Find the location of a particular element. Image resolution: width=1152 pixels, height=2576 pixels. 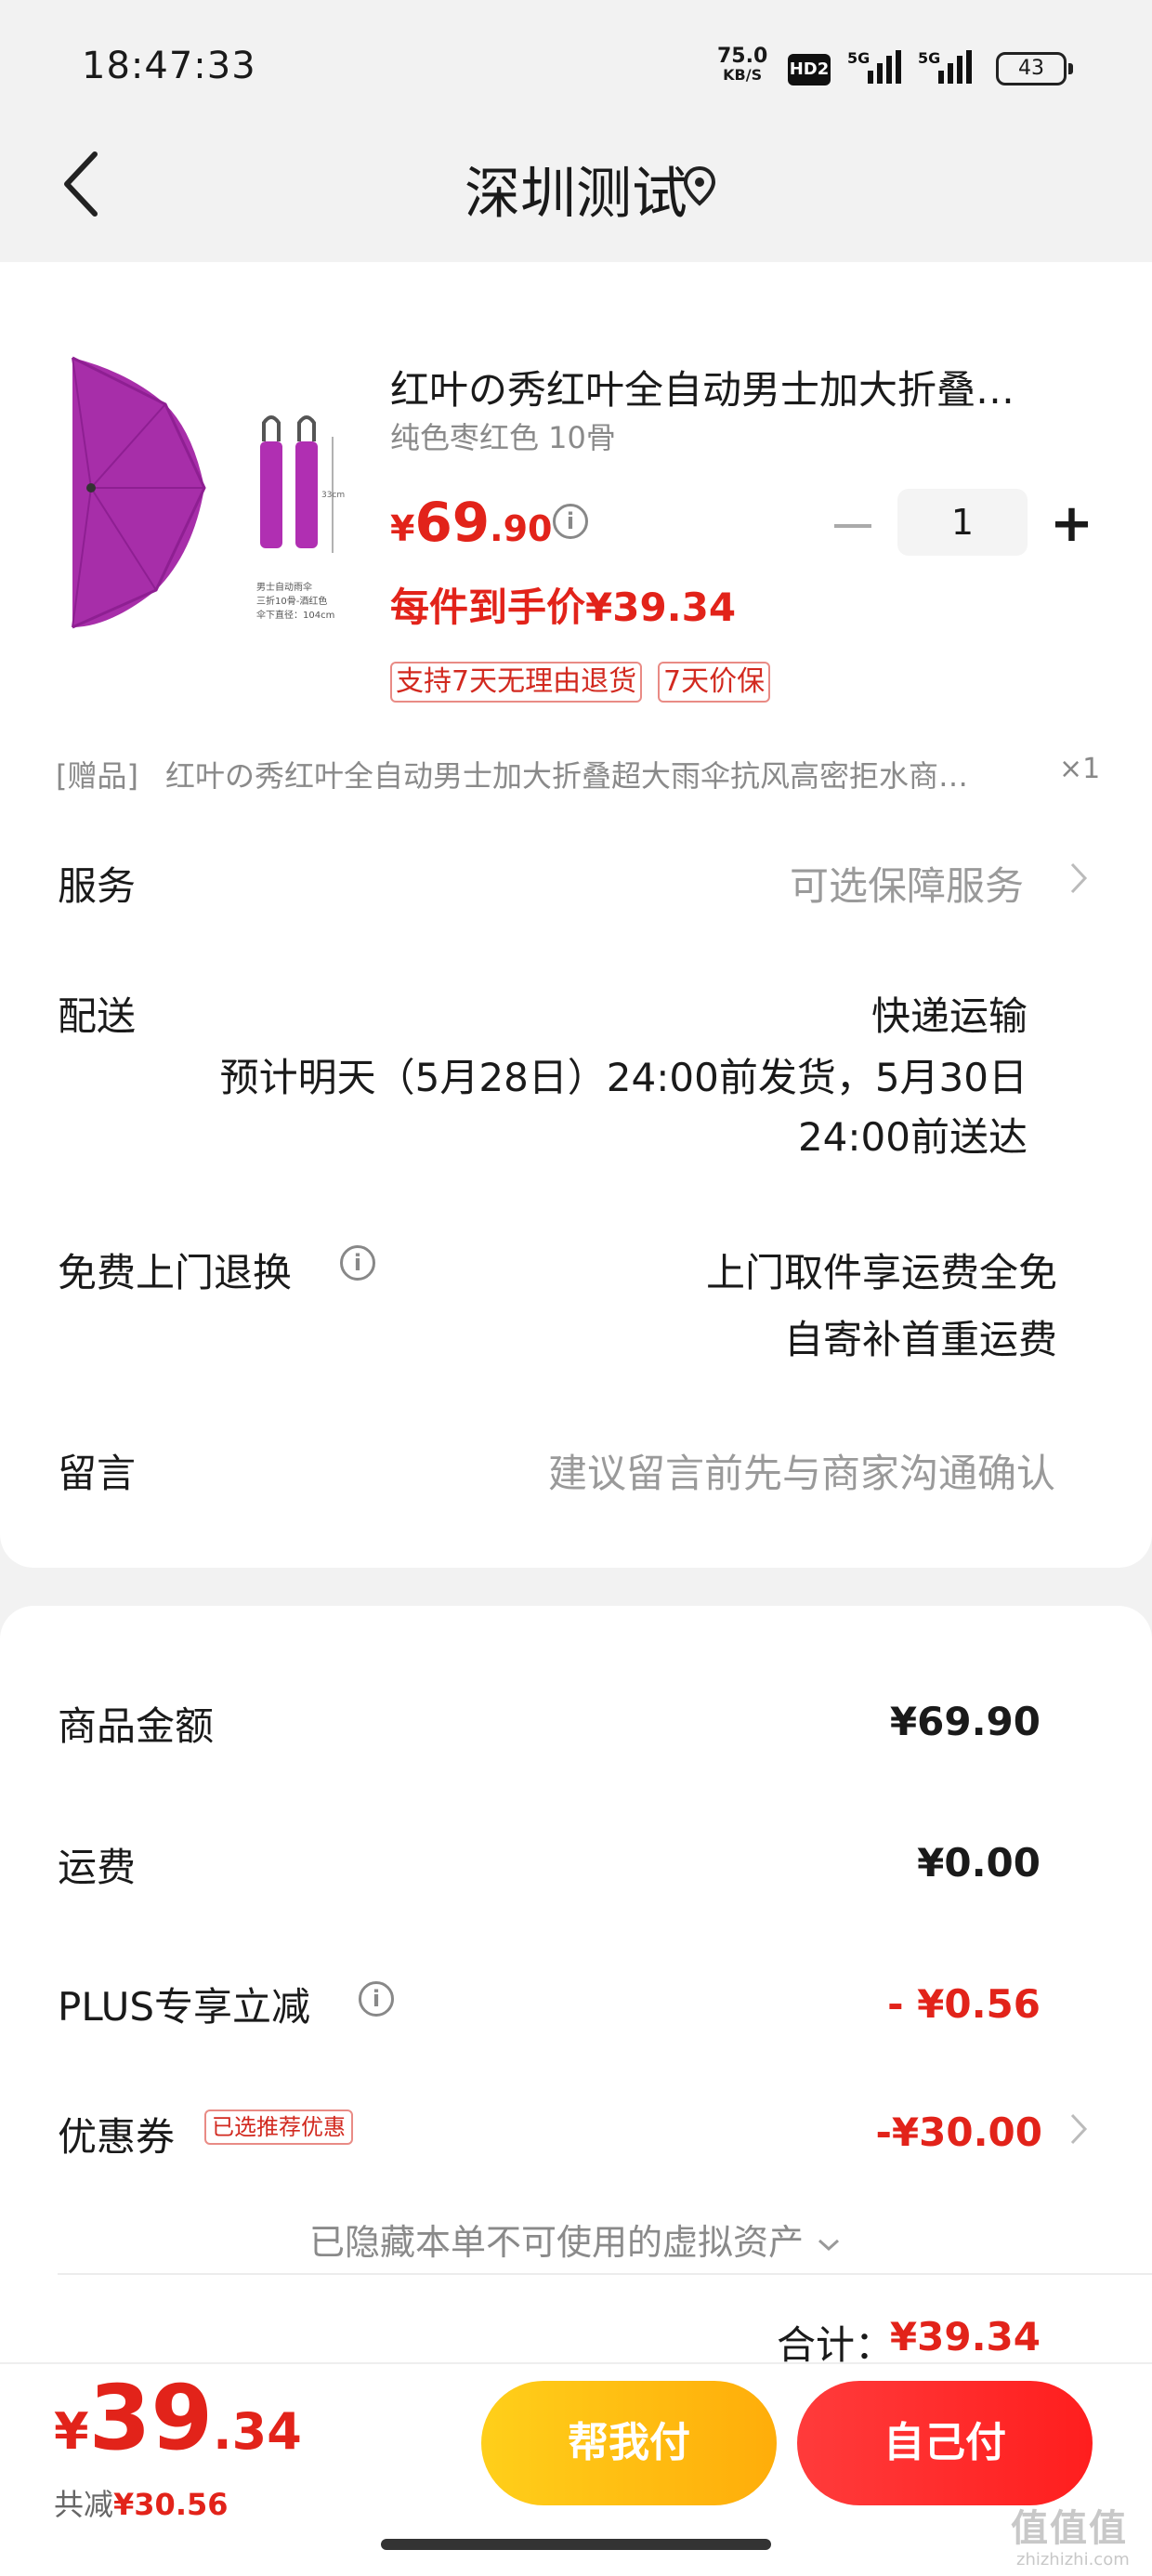

bottom-total-currency: ¥ is located at coordinates (71, 2431).